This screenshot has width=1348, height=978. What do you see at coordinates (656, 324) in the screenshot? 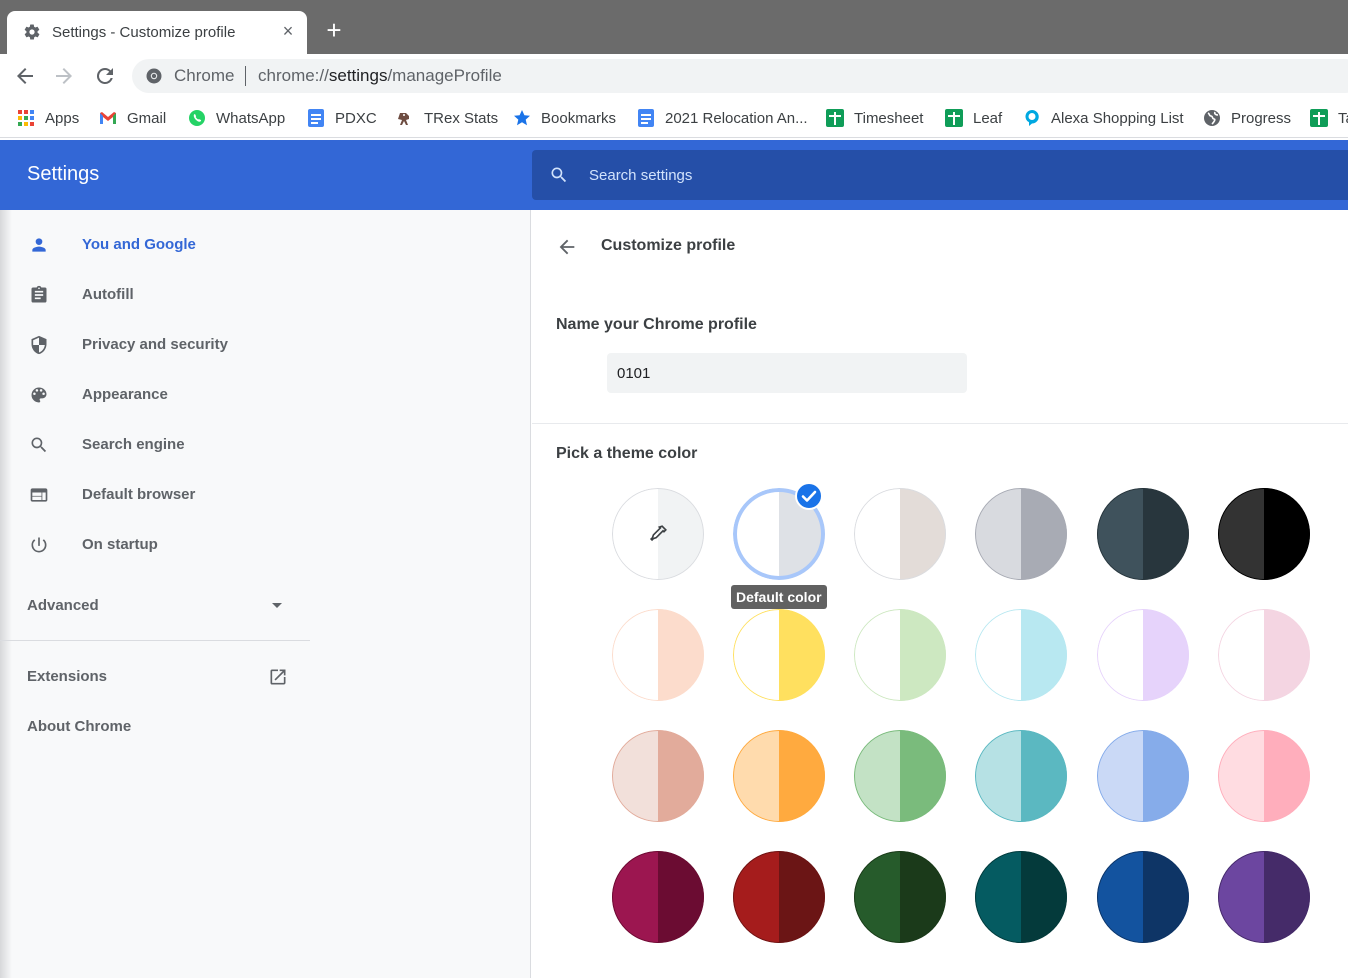
I see `profile-name-label: Name your Chrome profile` at bounding box center [656, 324].